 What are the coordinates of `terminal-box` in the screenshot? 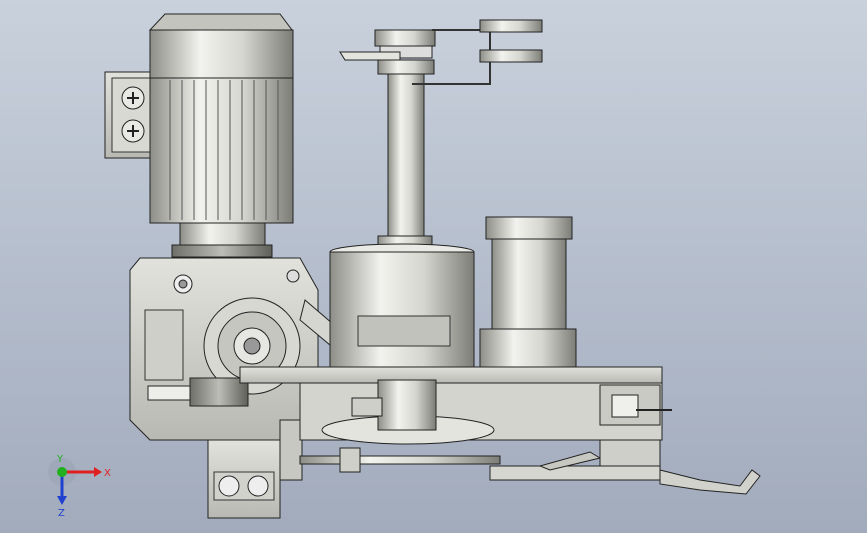 It's located at (130, 115).